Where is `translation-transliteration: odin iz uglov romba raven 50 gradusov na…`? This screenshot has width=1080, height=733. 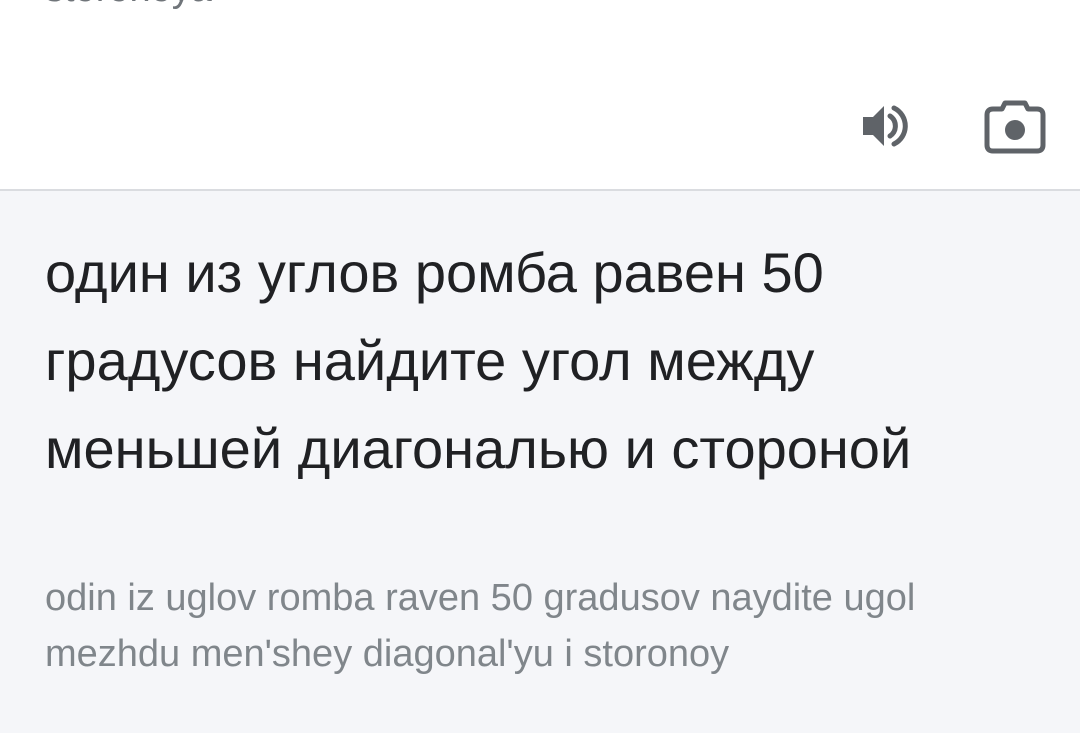
translation-transliteration: odin iz uglov romba raven 50 gradusov na… is located at coordinates (480, 626).